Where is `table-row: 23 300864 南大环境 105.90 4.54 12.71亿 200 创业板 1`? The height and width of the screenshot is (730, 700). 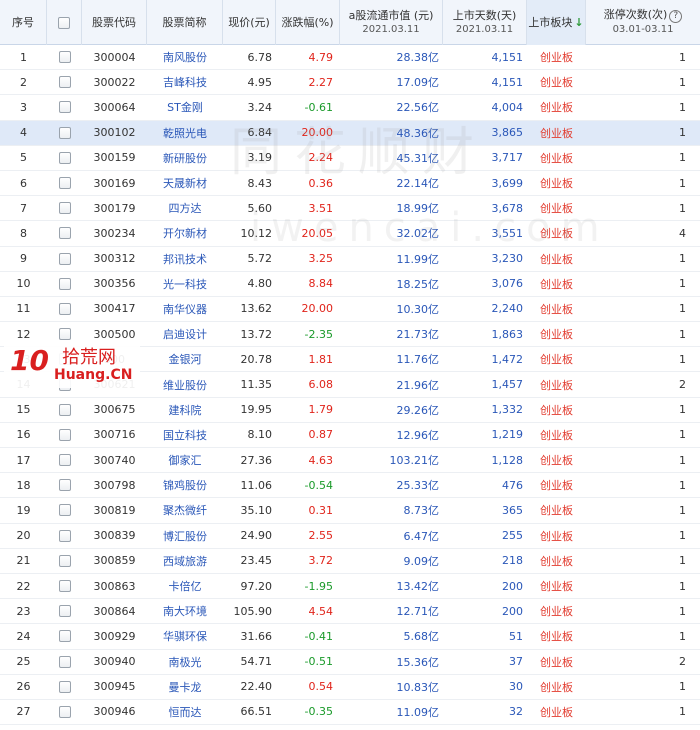 table-row: 23 300864 南大环境 105.90 4.54 12.71亿 200 创业板 1 is located at coordinates (350, 612).